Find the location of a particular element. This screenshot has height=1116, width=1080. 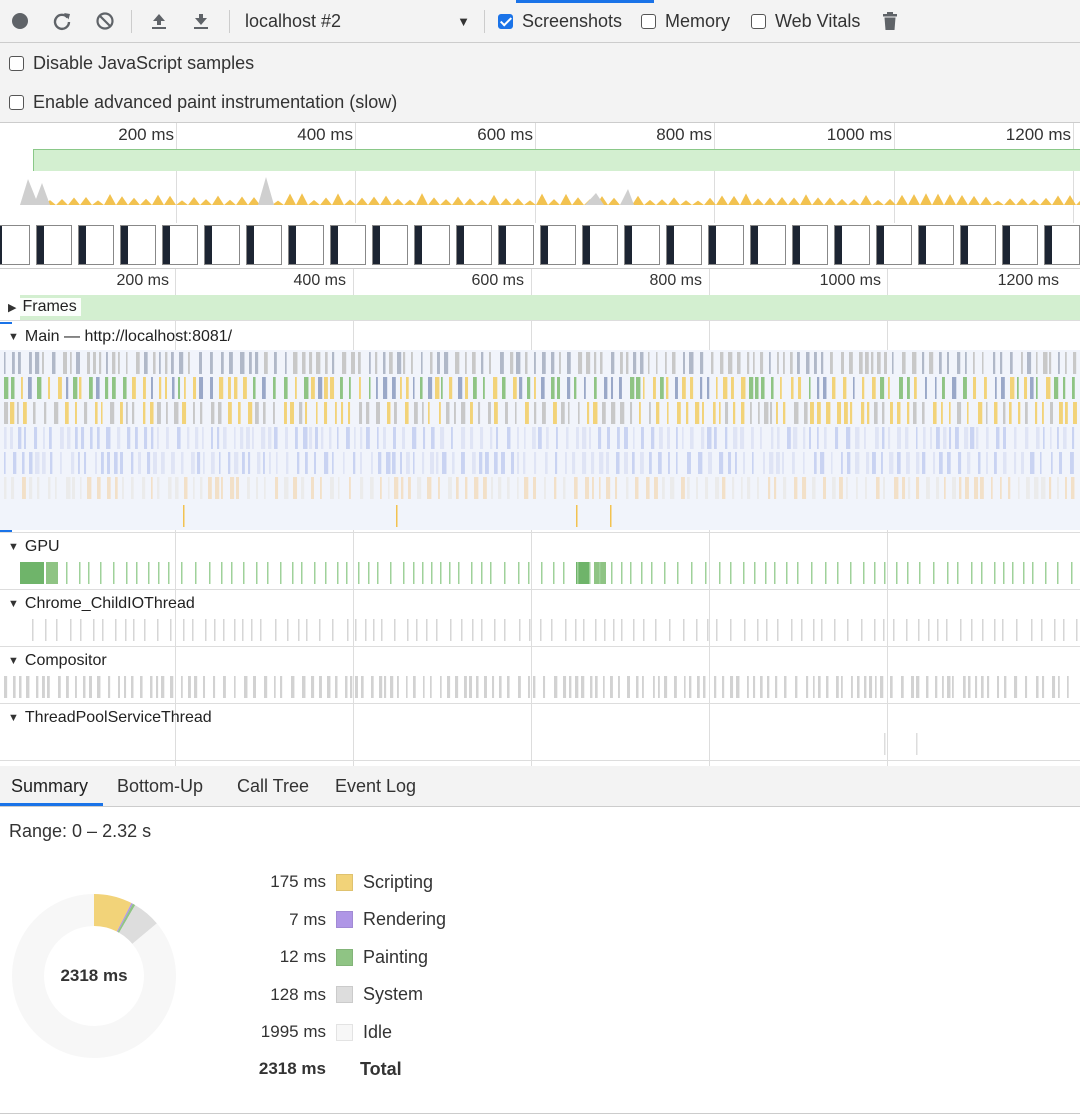

save-profile-button is located at coordinates (201, 21).